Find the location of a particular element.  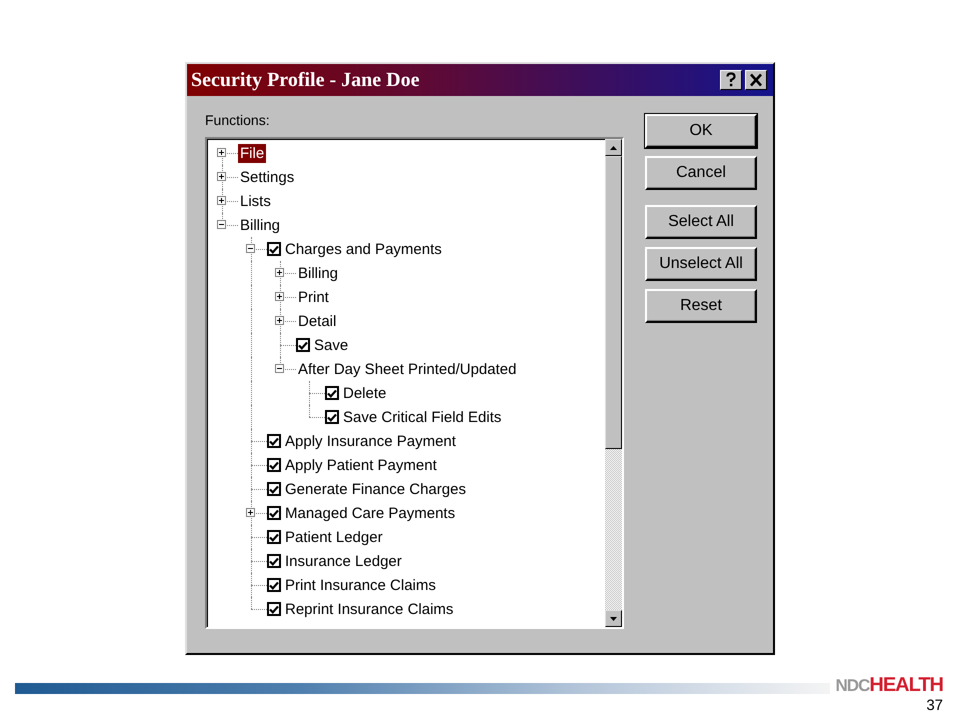

close-icon is located at coordinates (756, 80).